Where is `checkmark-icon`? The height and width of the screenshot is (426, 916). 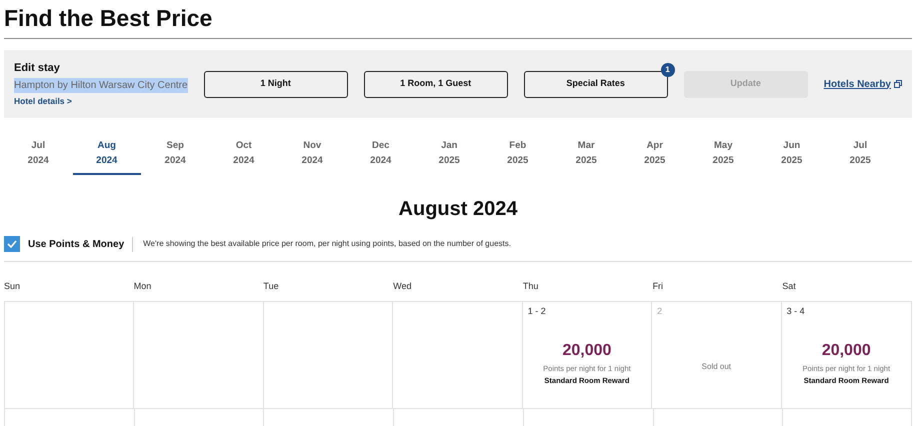 checkmark-icon is located at coordinates (12, 244).